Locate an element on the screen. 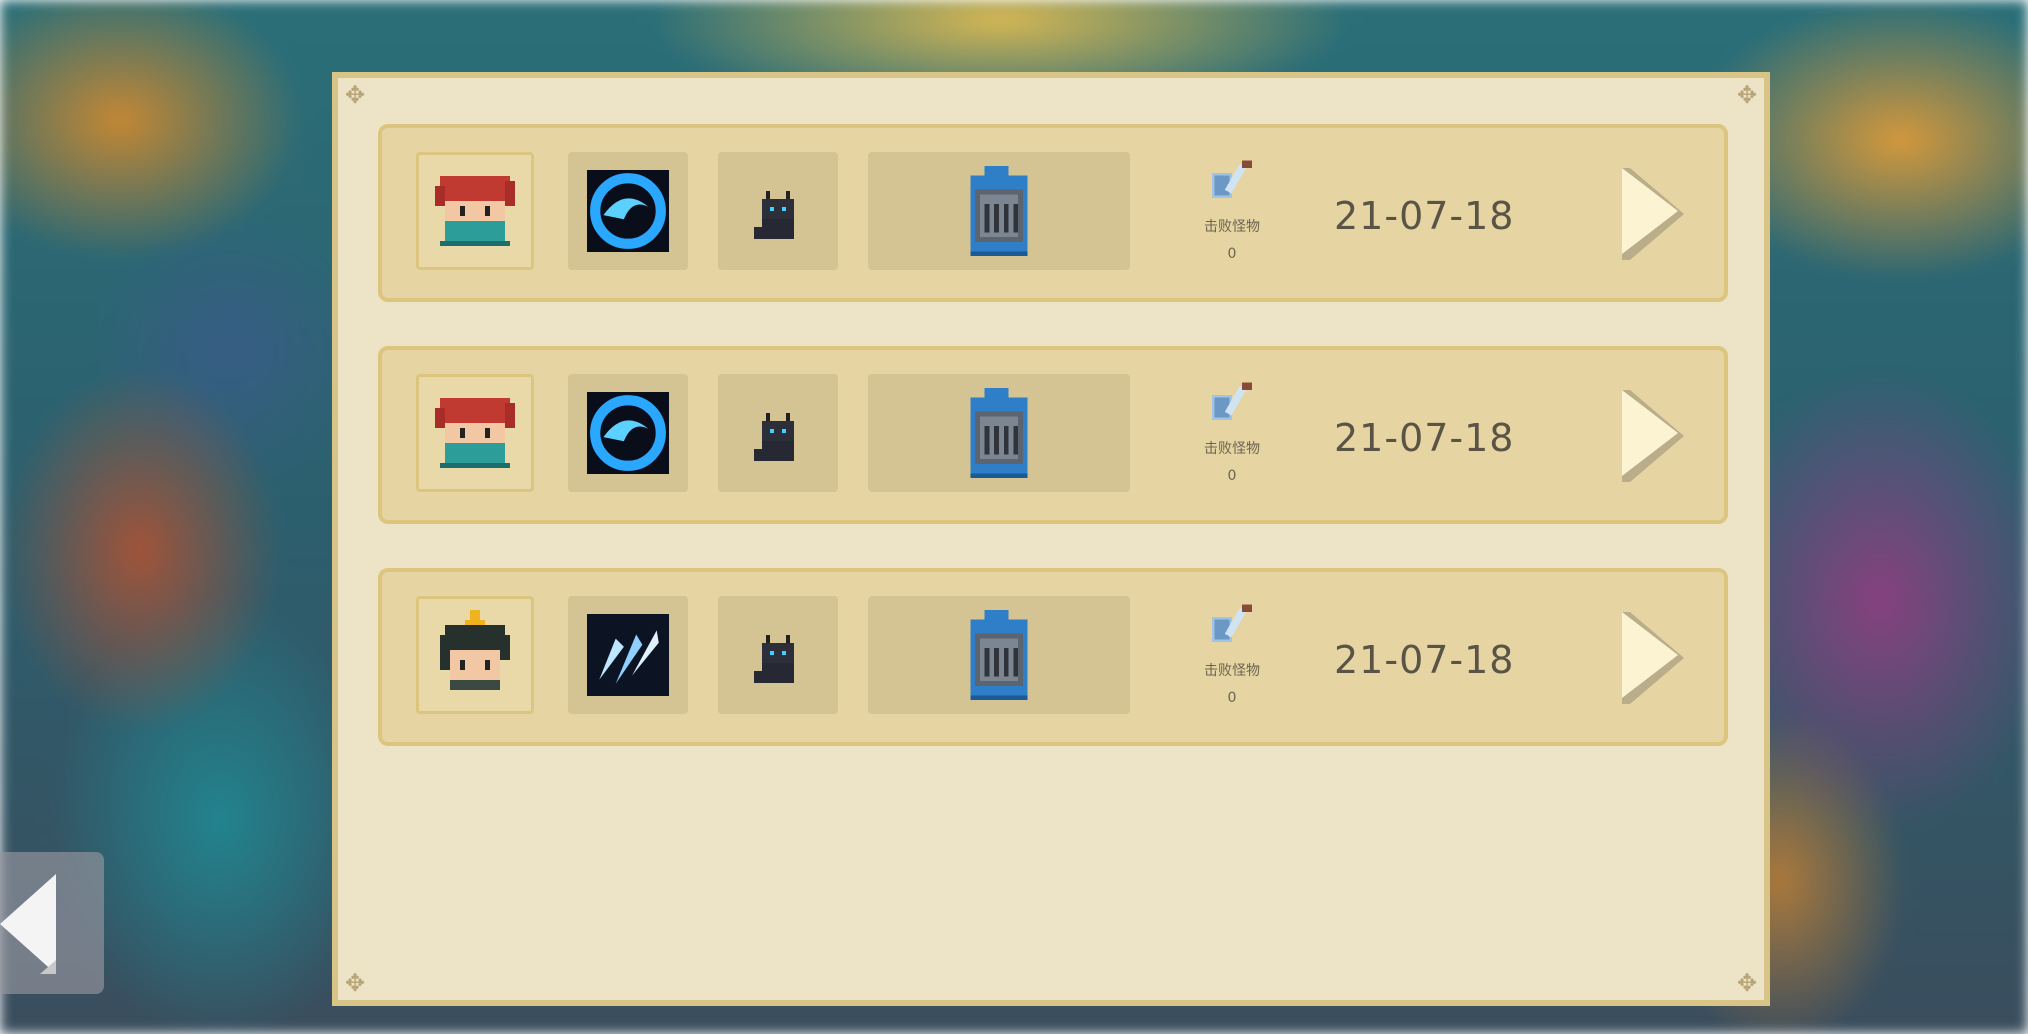 Image resolution: width=2028 pixels, height=1034 pixels. back-button is located at coordinates (52, 923).